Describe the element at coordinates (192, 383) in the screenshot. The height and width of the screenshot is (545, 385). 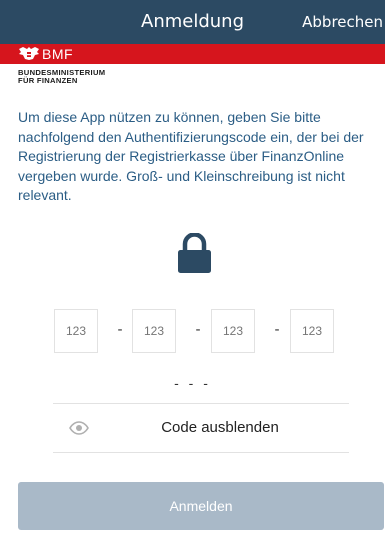
I see `code-preview: - - -` at that location.